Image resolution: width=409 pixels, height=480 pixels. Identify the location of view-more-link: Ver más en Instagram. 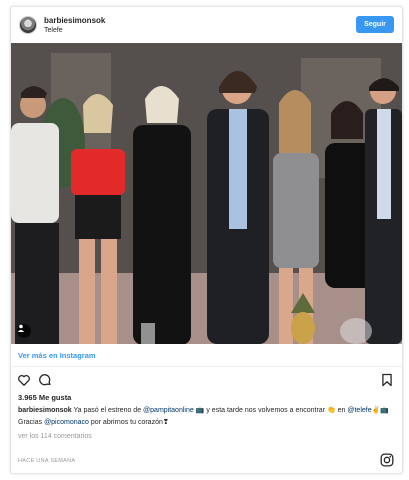
(206, 355).